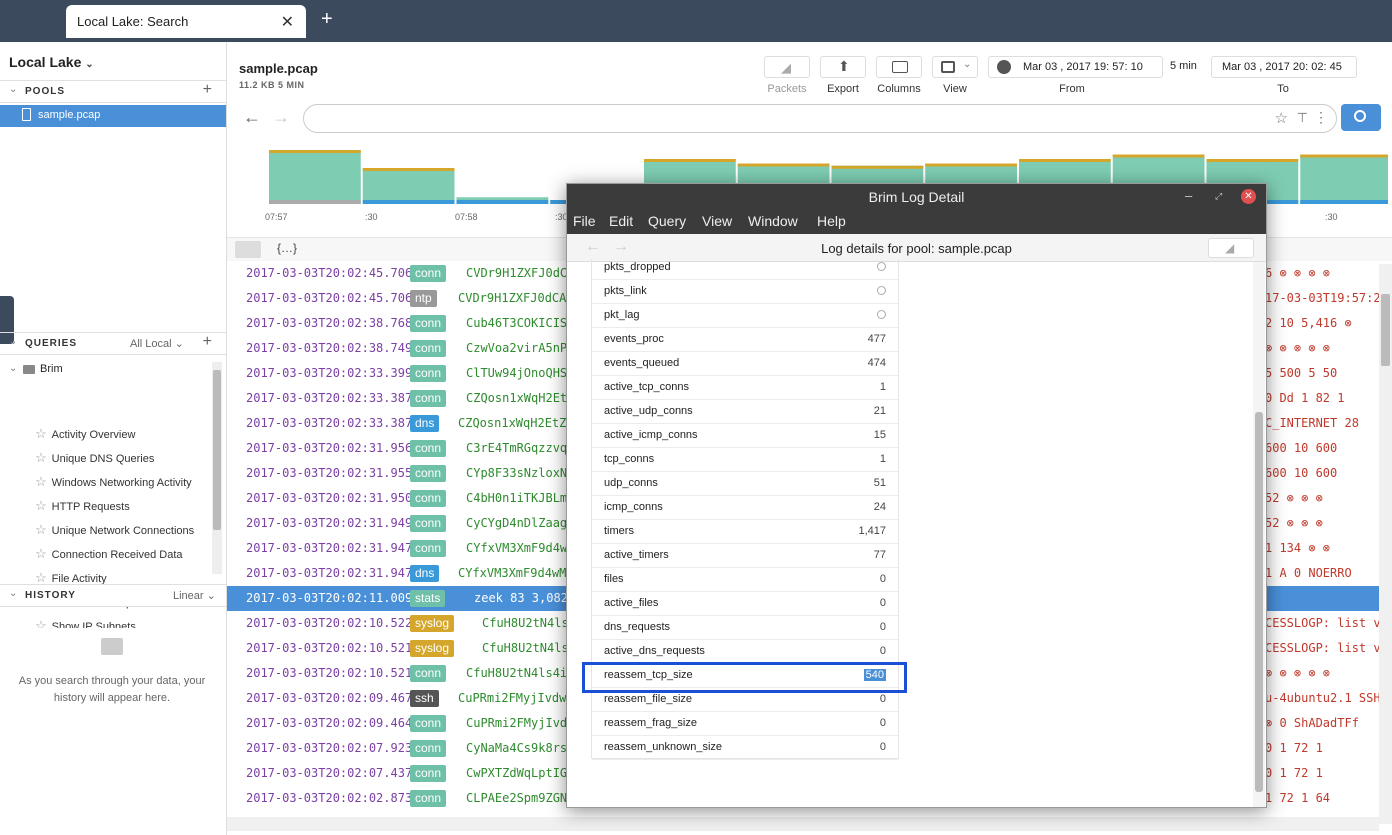 Image resolution: width=1392 pixels, height=835 pixels. Describe the element at coordinates (82, 506) in the screenshot. I see `query-item: ☆ HTTP Requests` at that location.